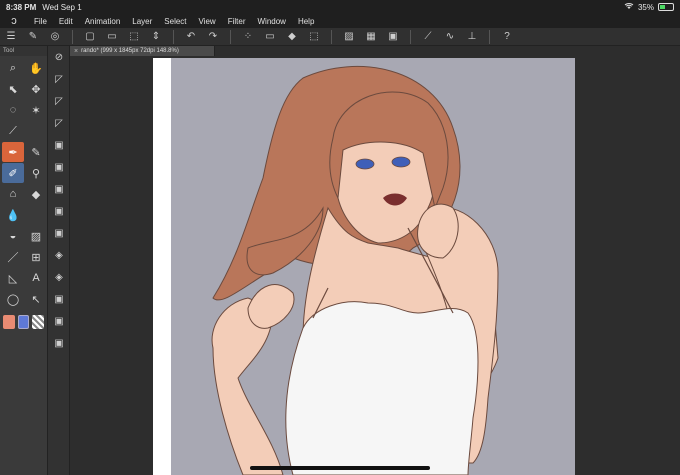  I want to click on correct-line-icon: ↖, so click(36, 299).